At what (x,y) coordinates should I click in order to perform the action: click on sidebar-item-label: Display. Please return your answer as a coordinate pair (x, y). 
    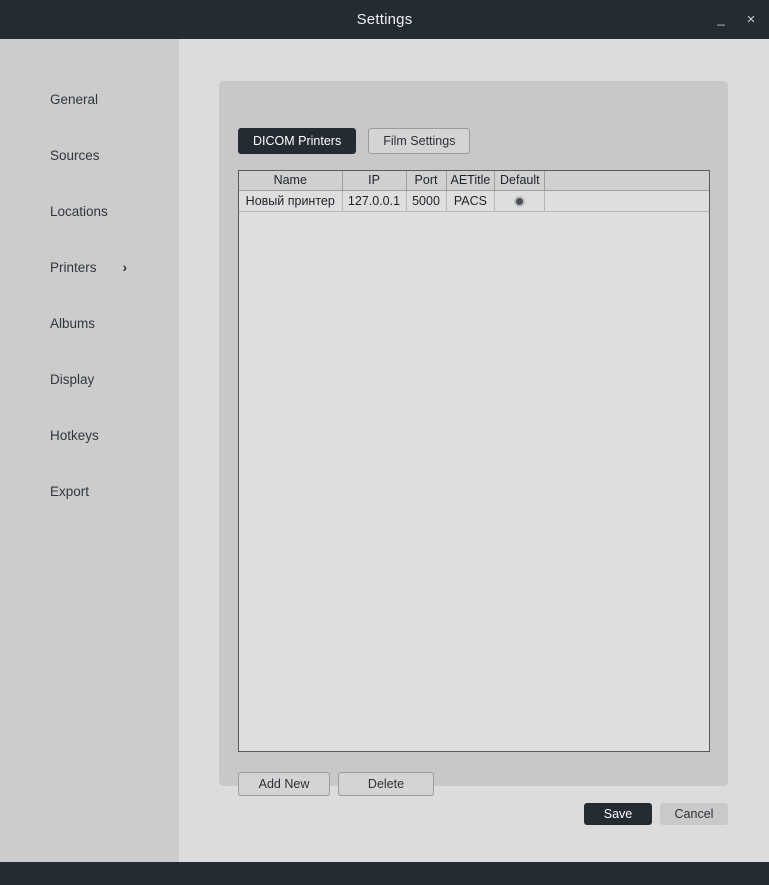
    Looking at the image, I should click on (72, 379).